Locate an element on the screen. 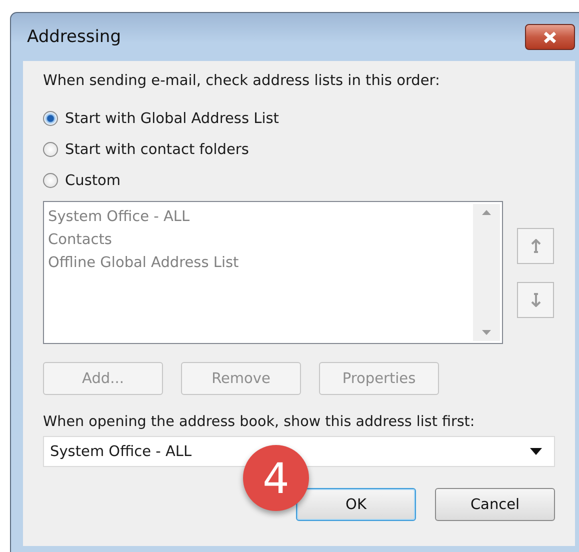 This screenshot has height=552, width=579. radio-option: Start with contact folders is located at coordinates (309, 149).